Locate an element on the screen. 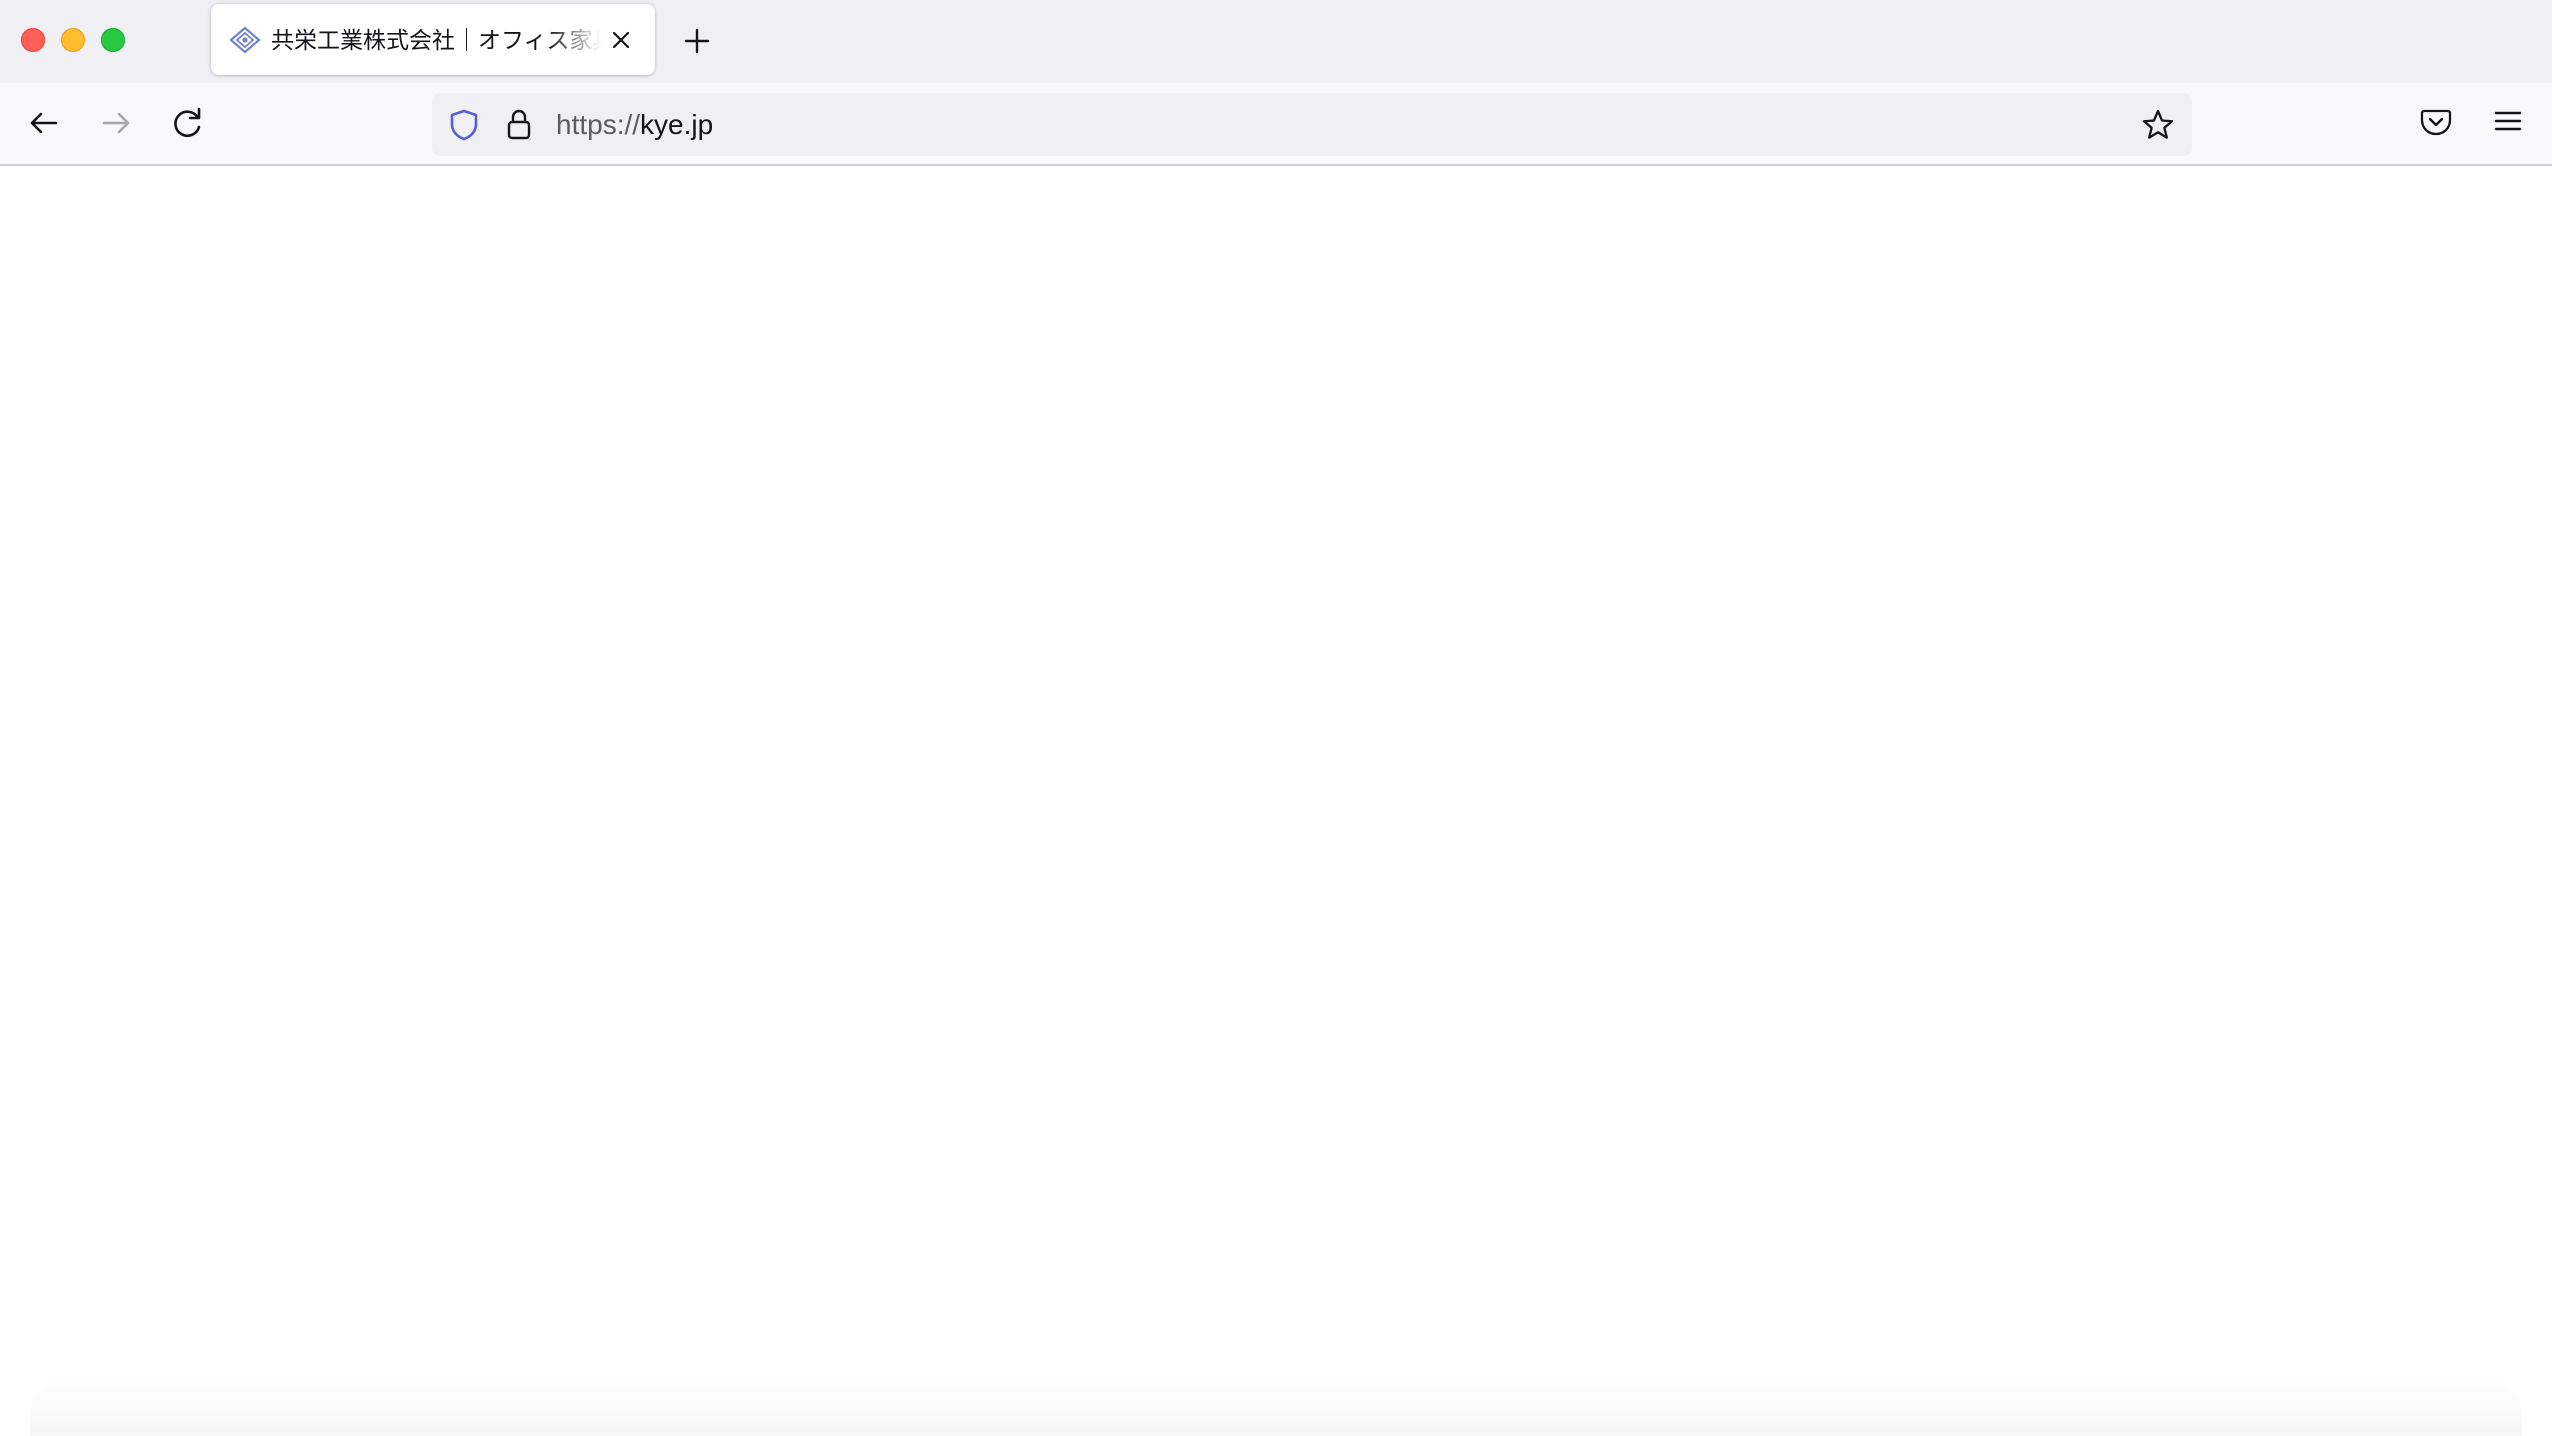 The width and height of the screenshot is (2552, 1436). tab-strip: 共栄工業株式会社｜オフィス家具 is located at coordinates (1276, 41).